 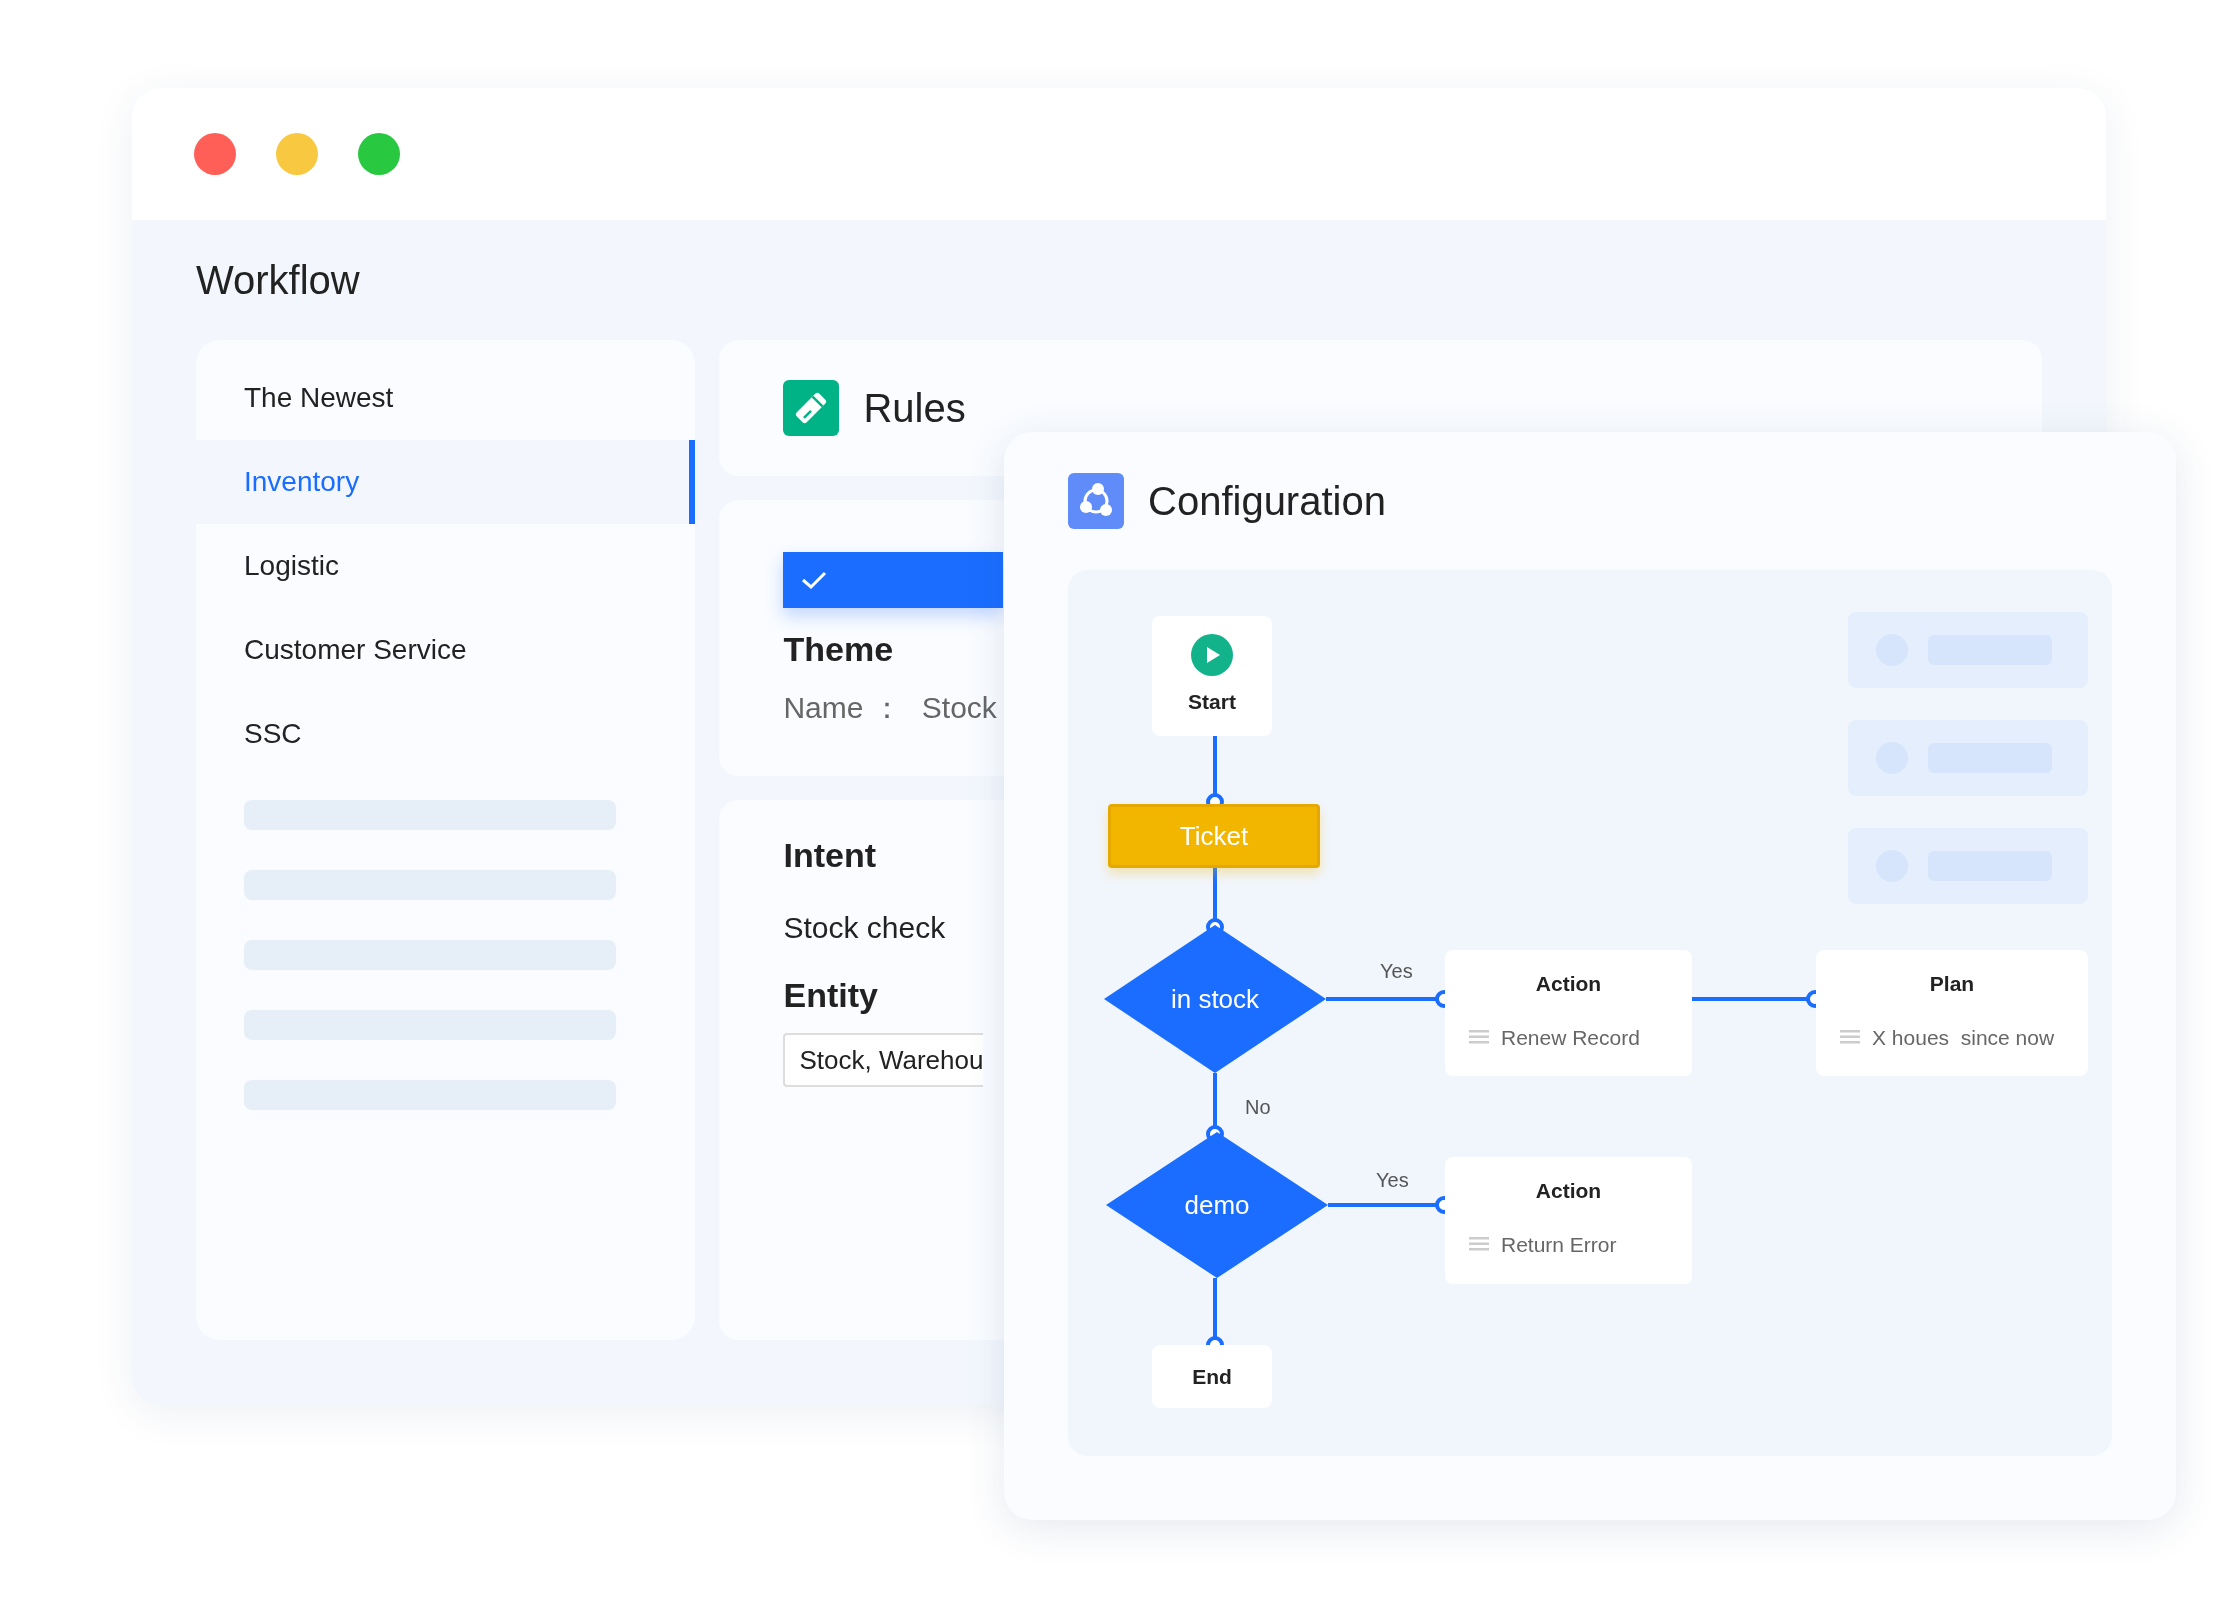 I want to click on node-label: Start, so click(x=1212, y=702).